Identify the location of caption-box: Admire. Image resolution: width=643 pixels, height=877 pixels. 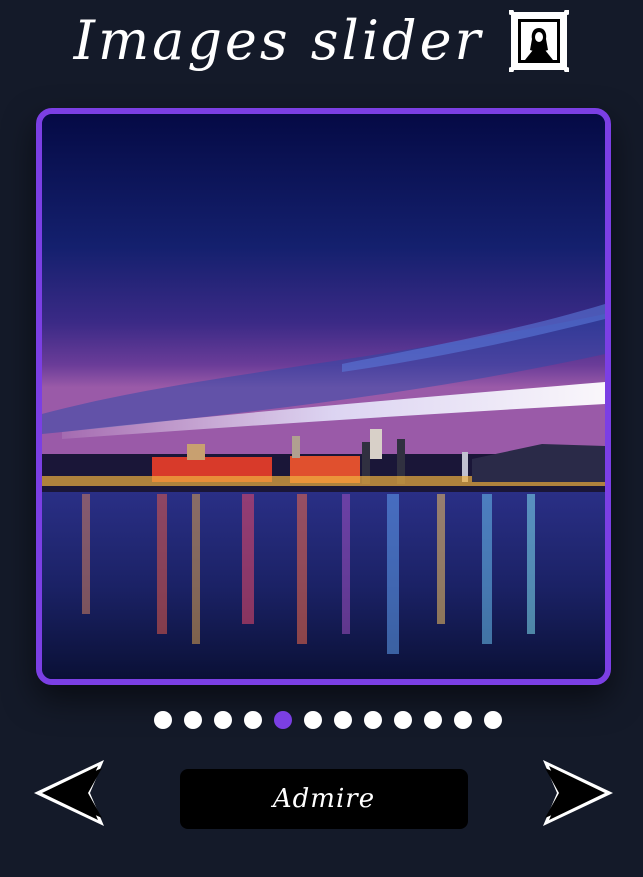
(324, 799).